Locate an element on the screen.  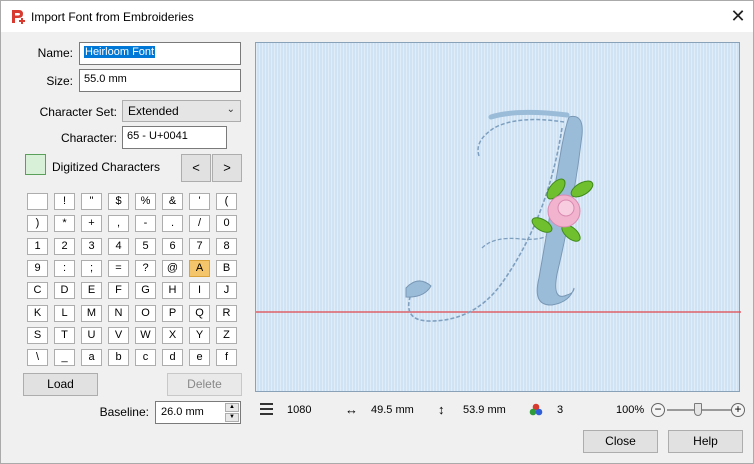
design-height: 53.9 mm is located at coordinates (484, 410).